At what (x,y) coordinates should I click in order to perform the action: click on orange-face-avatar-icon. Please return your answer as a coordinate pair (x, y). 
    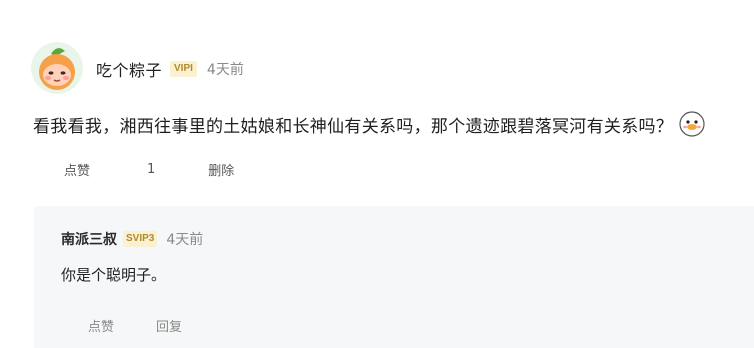
    Looking at the image, I should click on (57, 68).